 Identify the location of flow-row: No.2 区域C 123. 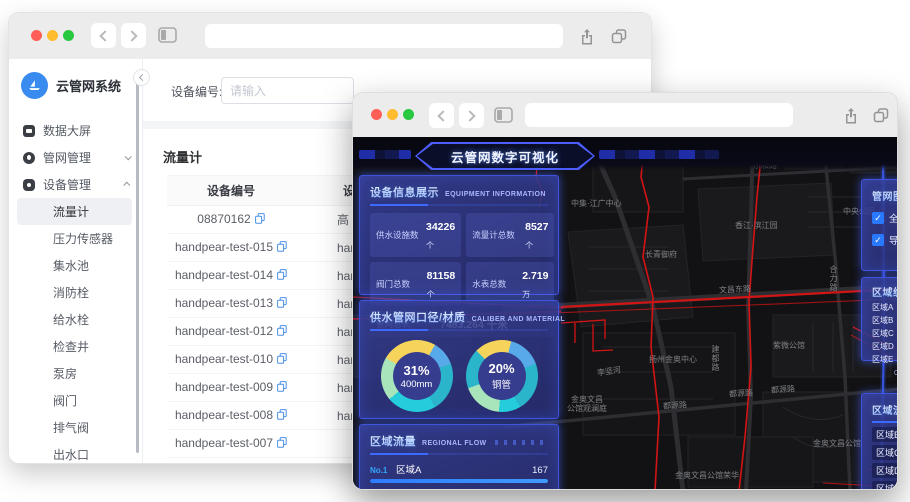
(459, 488).